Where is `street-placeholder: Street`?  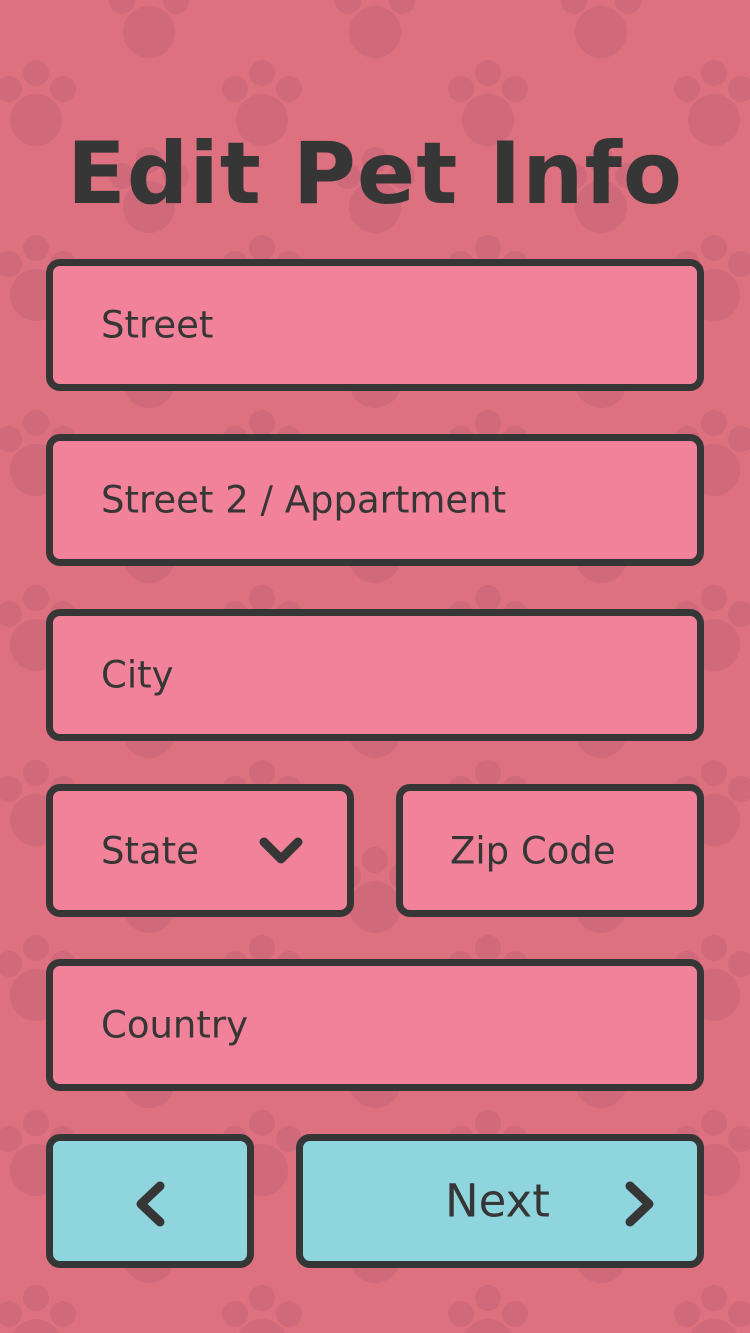
street-placeholder: Street is located at coordinates (157, 325).